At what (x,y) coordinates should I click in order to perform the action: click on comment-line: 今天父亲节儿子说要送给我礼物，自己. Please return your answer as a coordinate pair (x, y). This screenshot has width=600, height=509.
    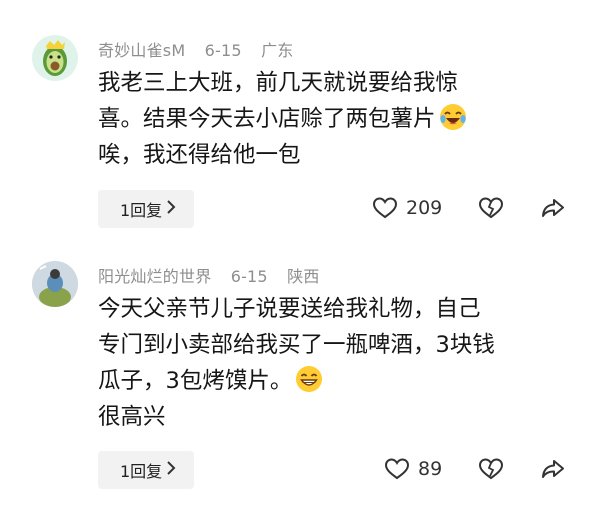
    Looking at the image, I should click on (289, 309).